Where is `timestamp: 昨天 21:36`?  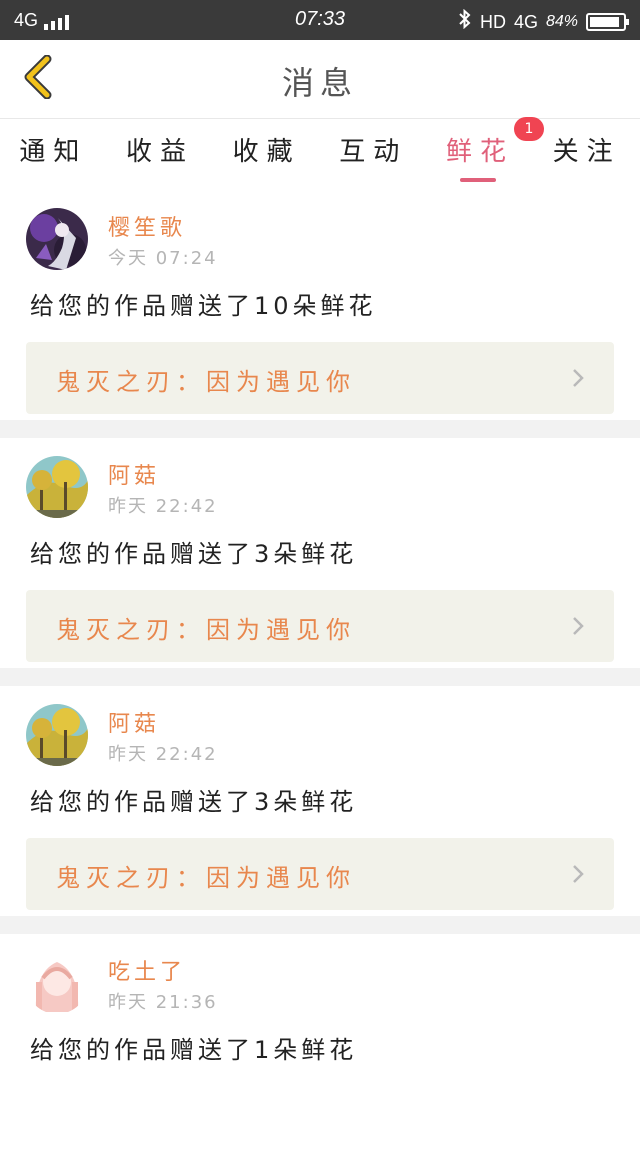
timestamp: 昨天 21:36 is located at coordinates (163, 1002).